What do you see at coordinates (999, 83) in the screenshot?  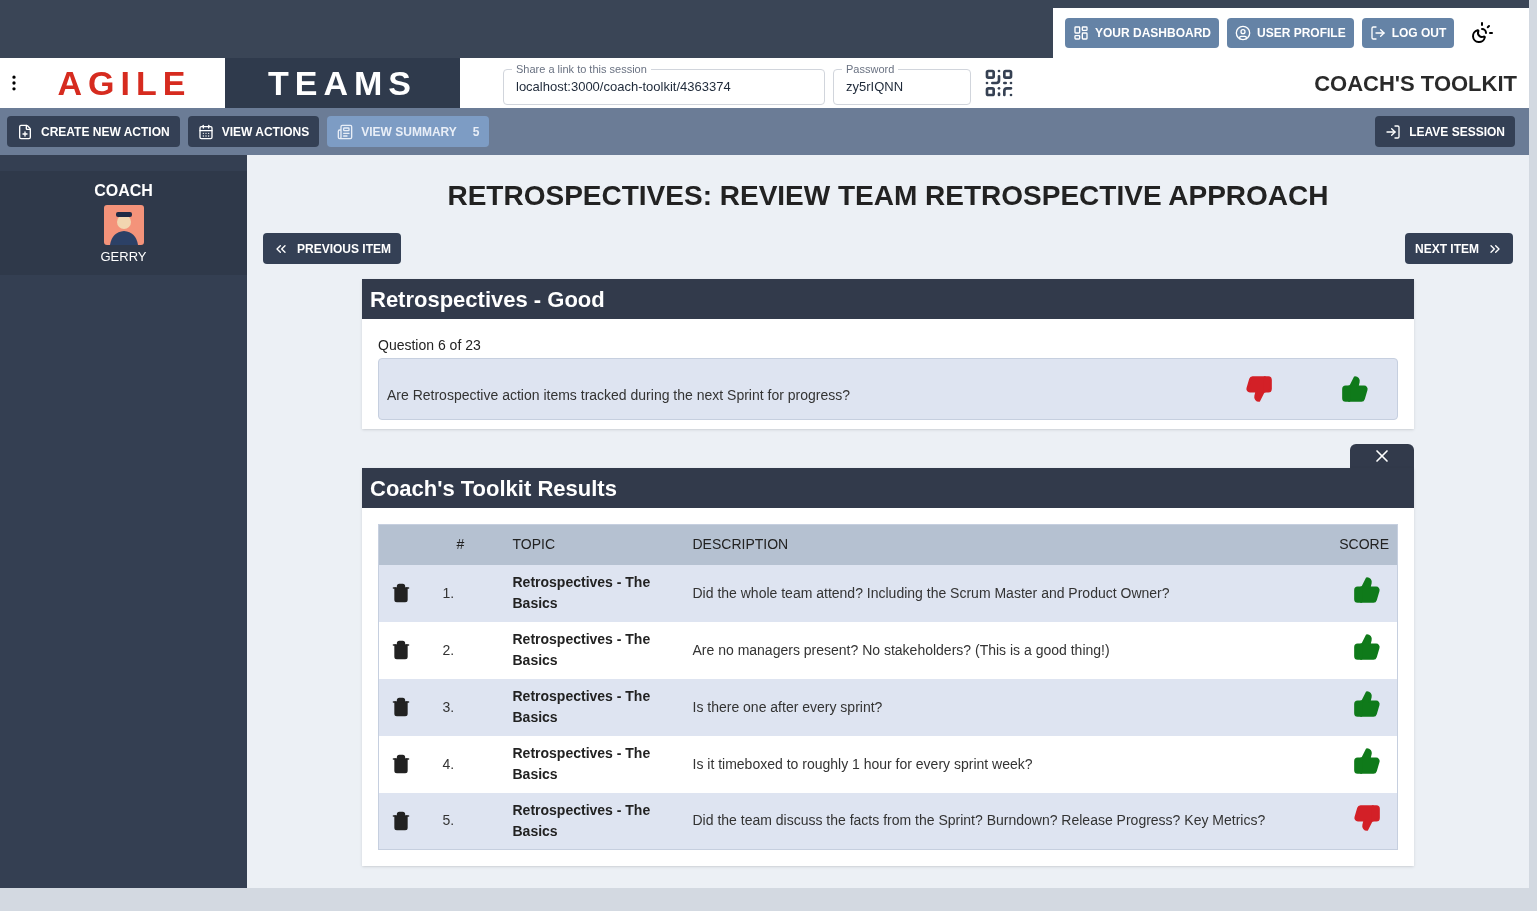 I see `qr-code-icon` at bounding box center [999, 83].